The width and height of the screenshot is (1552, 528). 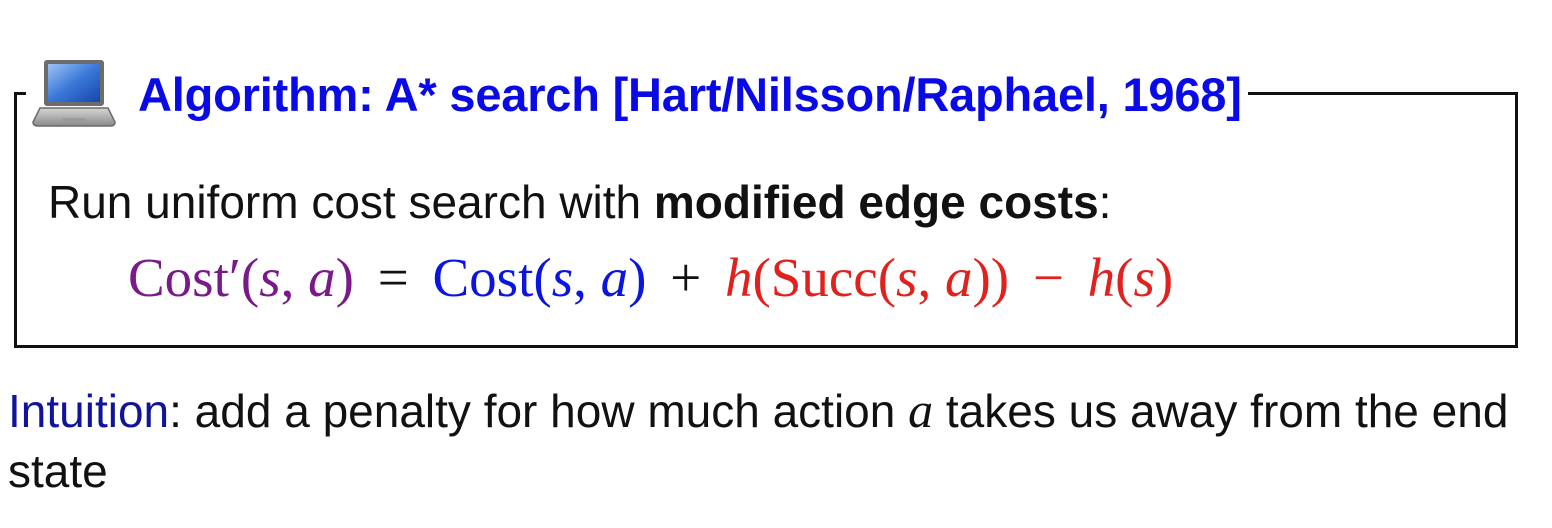 What do you see at coordinates (351, 202) in the screenshot?
I see `instruction-prefix: Run uniform cost search with` at bounding box center [351, 202].